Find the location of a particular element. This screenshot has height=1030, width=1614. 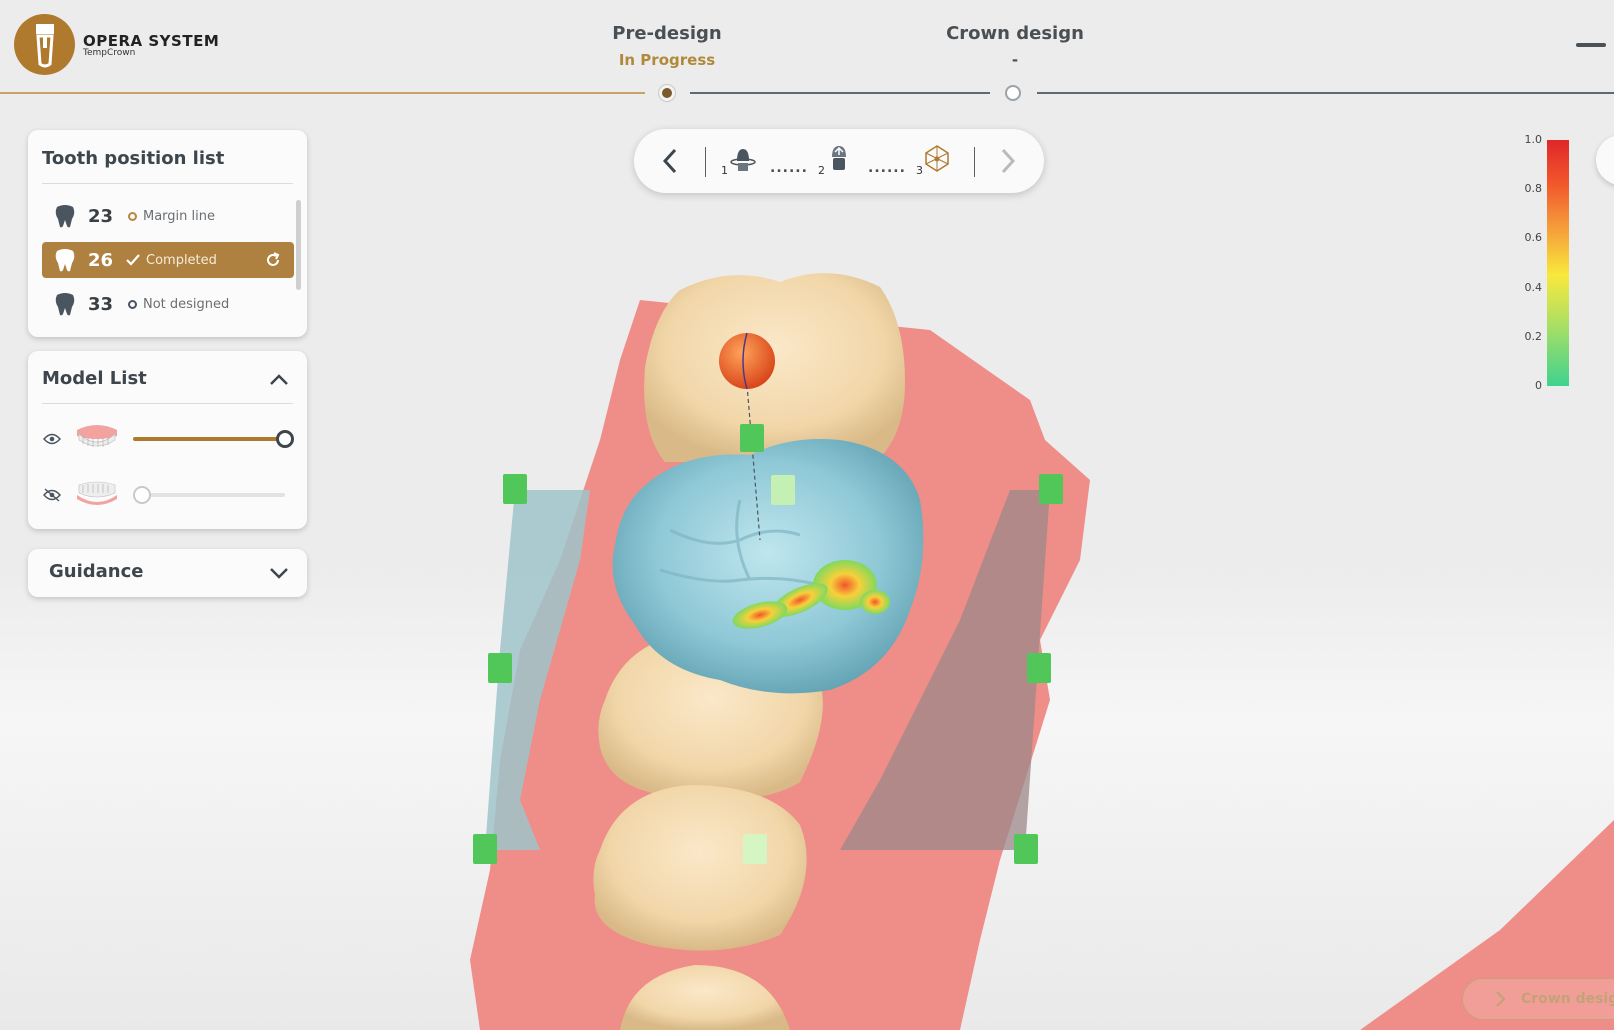

3d-axis-tool-icon is located at coordinates (937, 158).